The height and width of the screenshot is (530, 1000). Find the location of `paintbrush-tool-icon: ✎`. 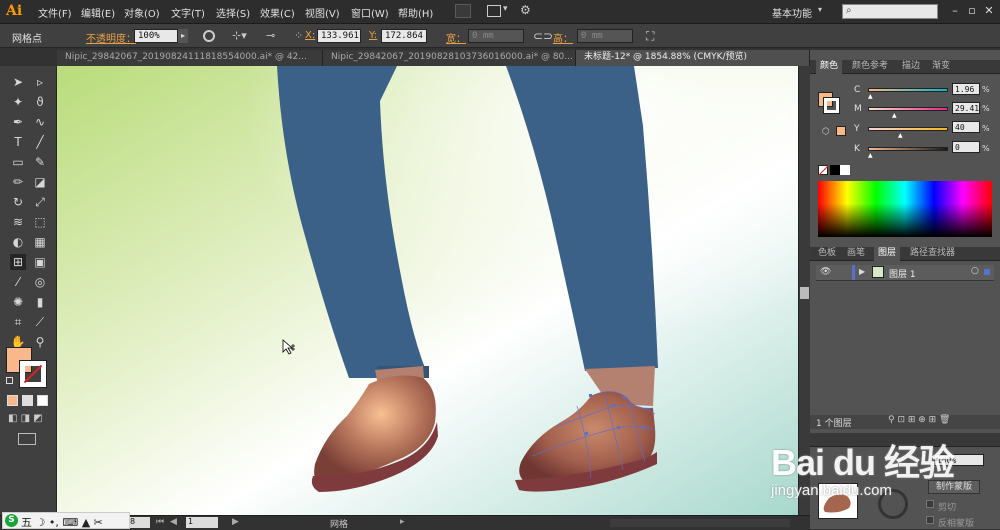

paintbrush-tool-icon: ✎ is located at coordinates (40, 162).